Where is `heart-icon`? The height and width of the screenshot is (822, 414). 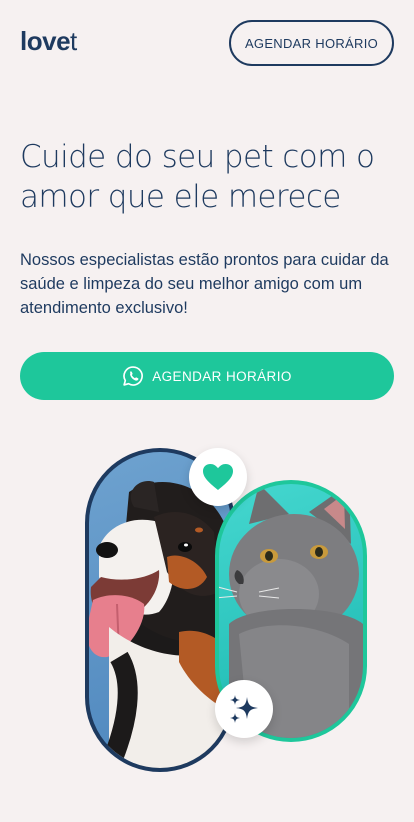
heart-icon is located at coordinates (218, 477).